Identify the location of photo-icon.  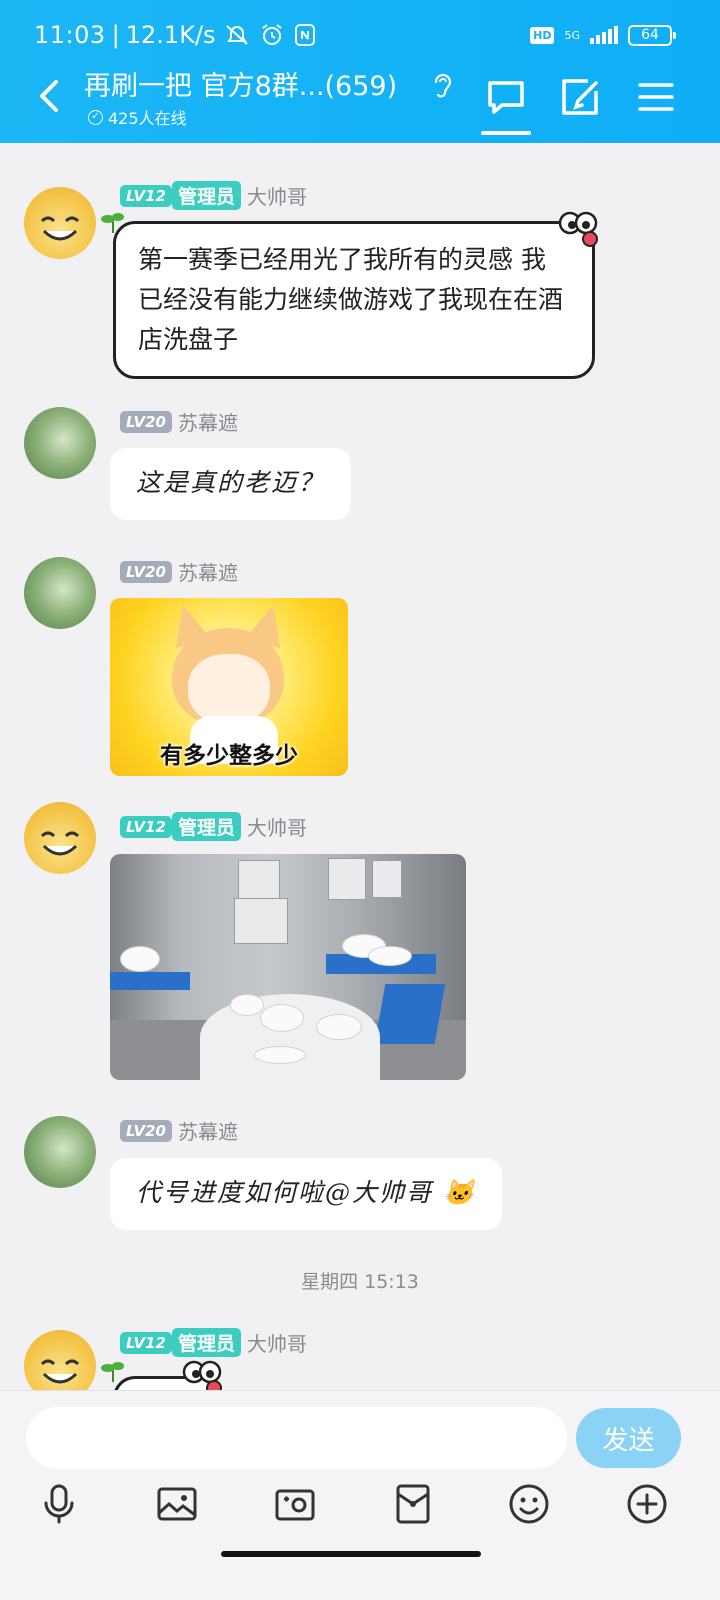
(177, 1504).